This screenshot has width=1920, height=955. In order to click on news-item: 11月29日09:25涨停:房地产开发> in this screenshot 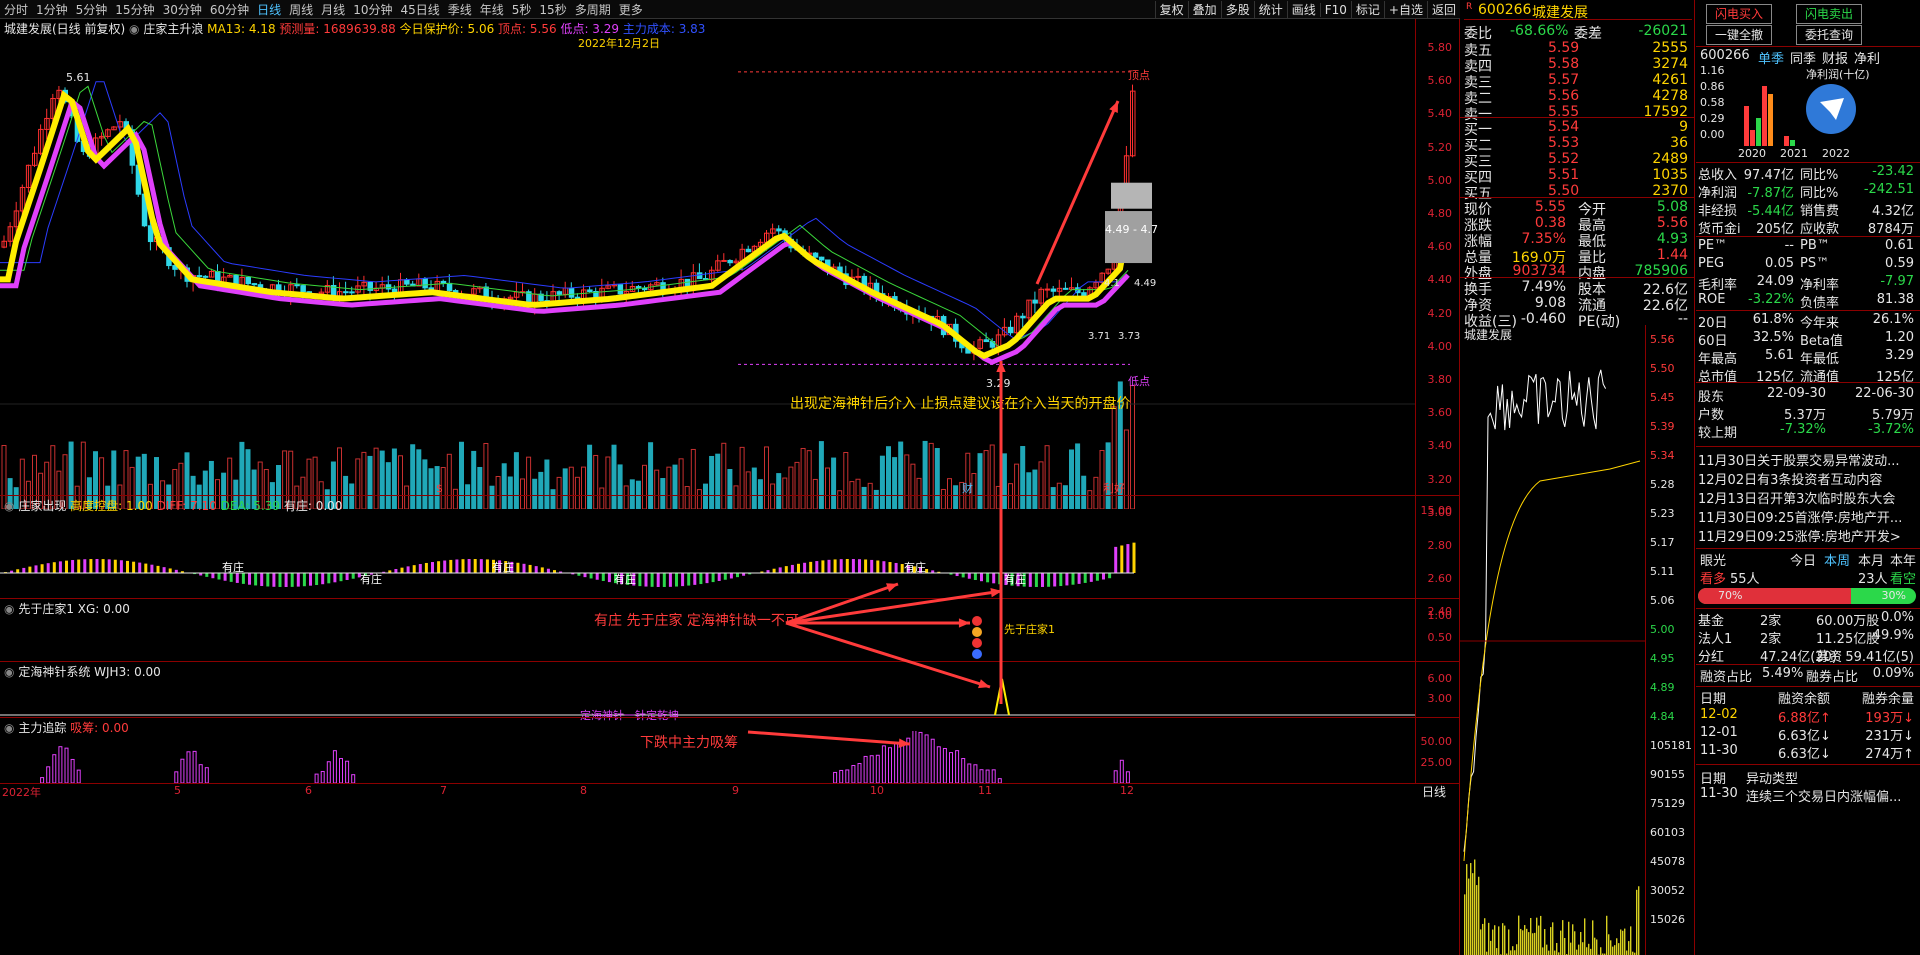, I will do `click(1808, 535)`.